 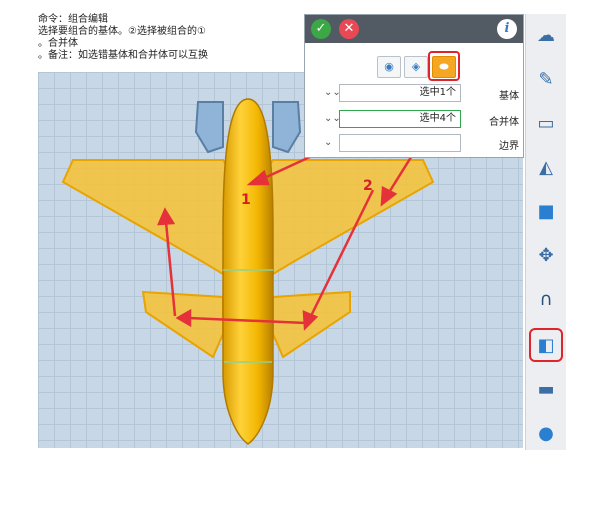 What do you see at coordinates (546, 167) in the screenshot?
I see `extrude-icon: ◭` at bounding box center [546, 167].